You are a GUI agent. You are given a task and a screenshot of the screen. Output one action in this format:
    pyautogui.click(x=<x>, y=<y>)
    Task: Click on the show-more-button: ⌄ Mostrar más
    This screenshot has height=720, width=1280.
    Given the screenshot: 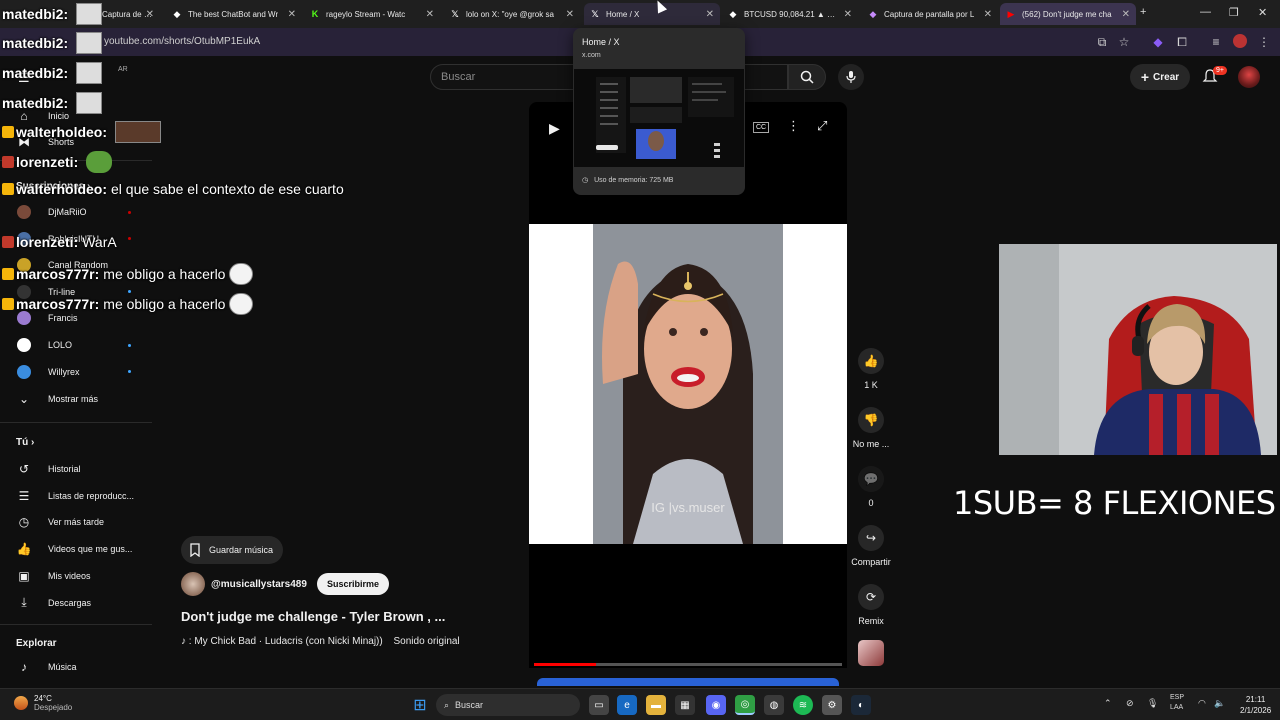 What is the action you would take?
    pyautogui.click(x=75, y=399)
    